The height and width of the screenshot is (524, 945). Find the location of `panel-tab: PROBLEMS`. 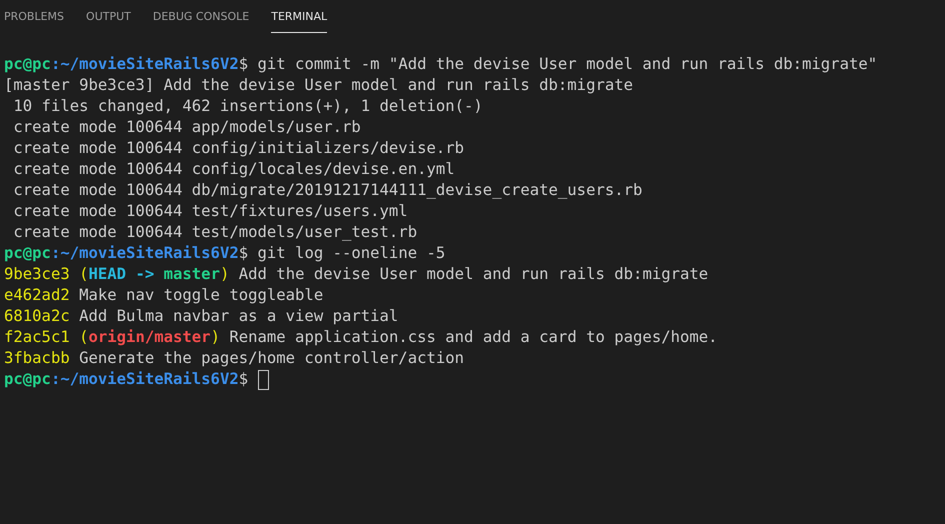

panel-tab: PROBLEMS is located at coordinates (34, 16).